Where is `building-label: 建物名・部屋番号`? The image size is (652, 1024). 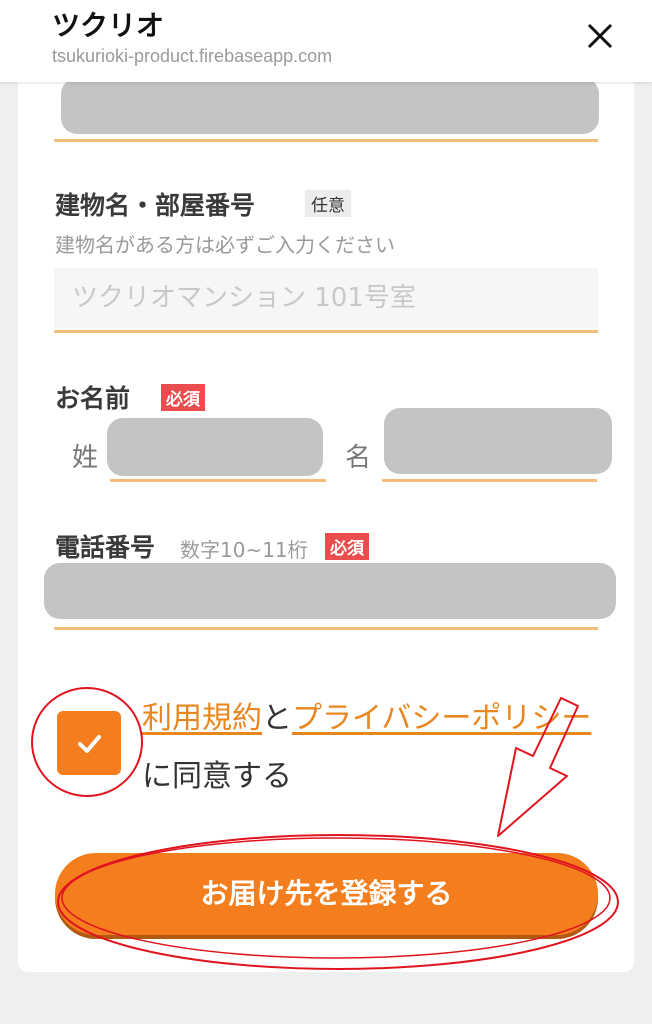 building-label: 建物名・部屋番号 is located at coordinates (155, 205).